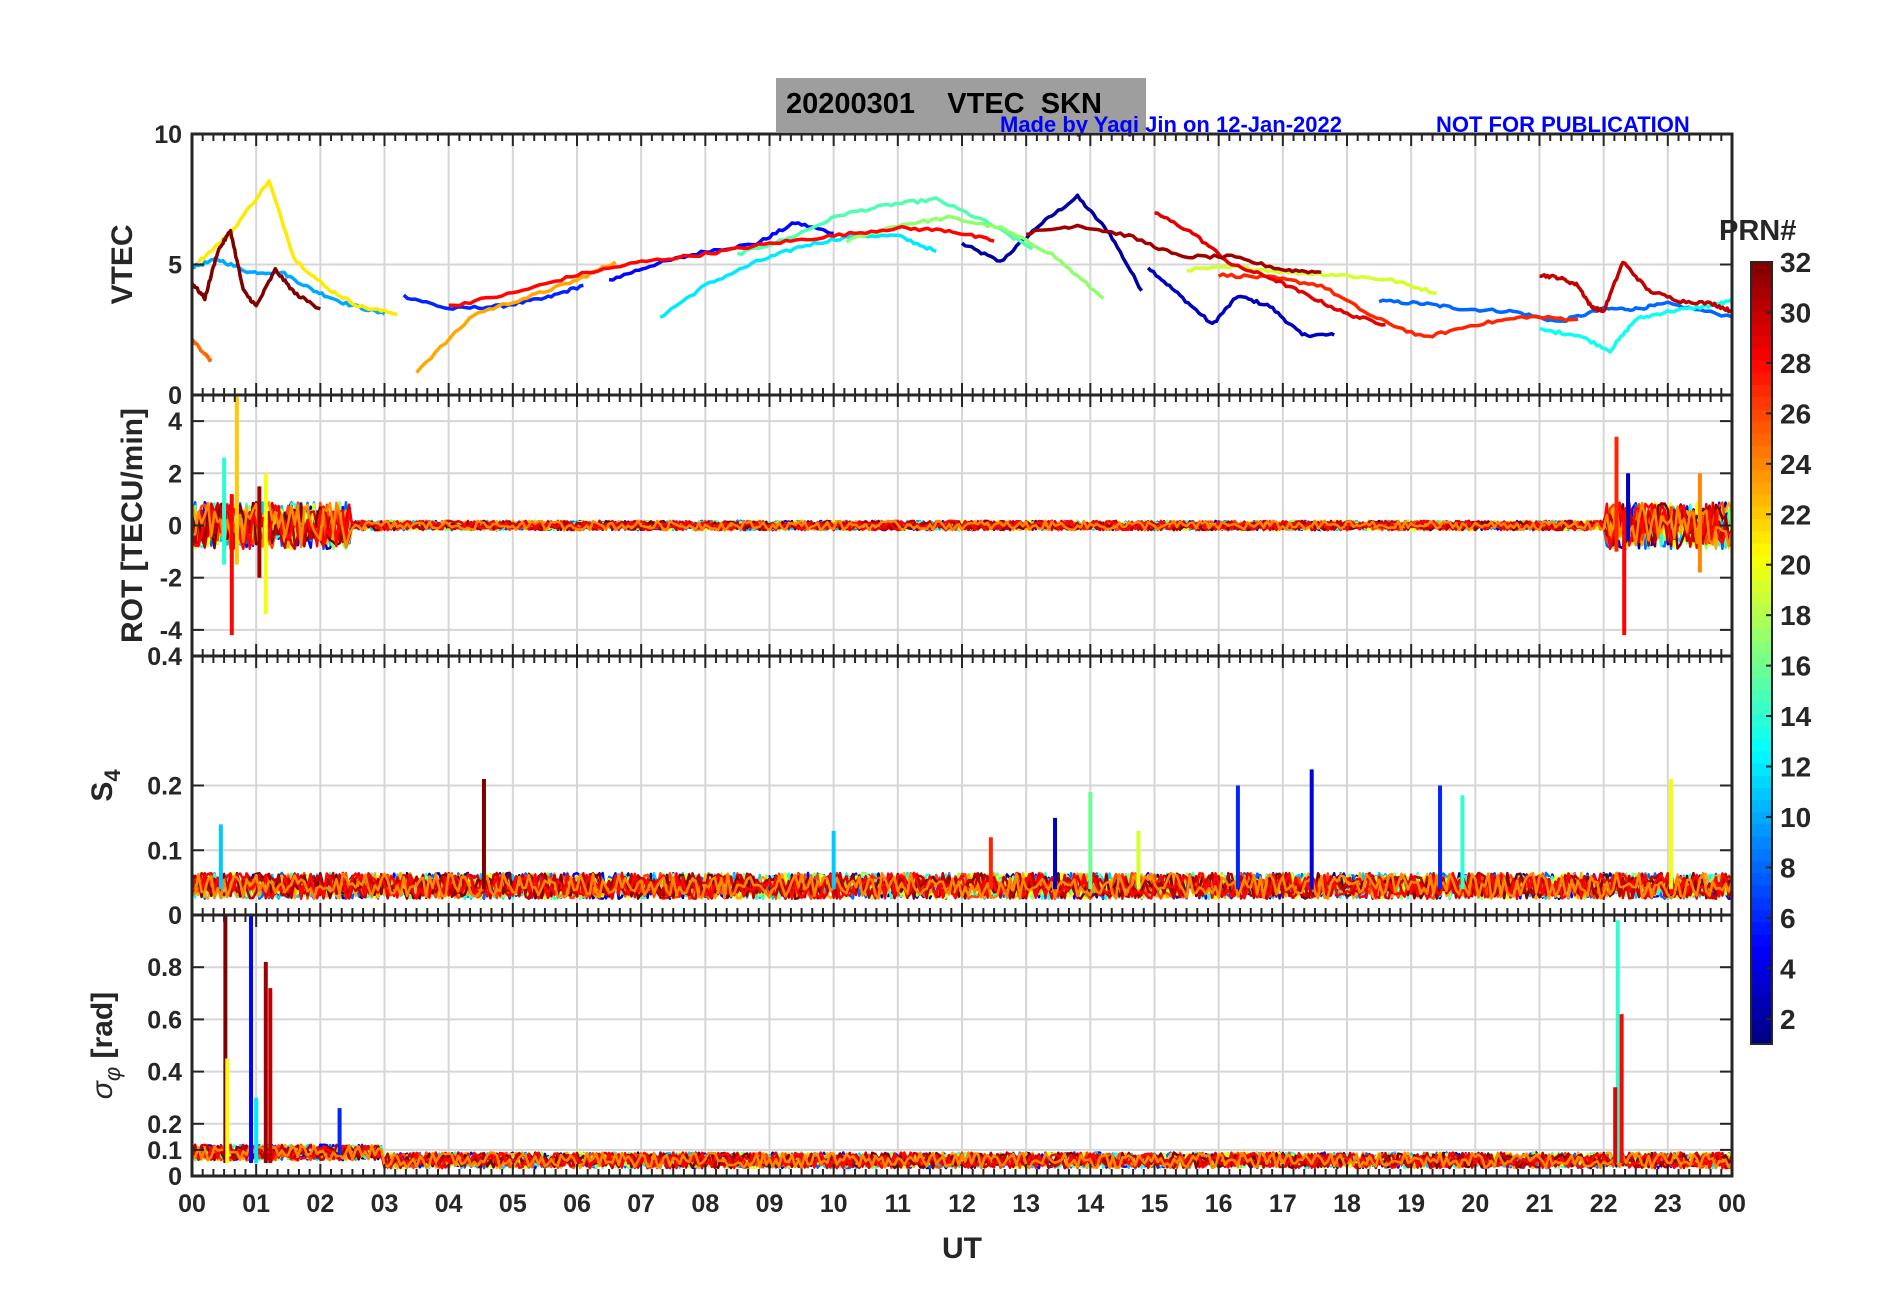  What do you see at coordinates (1347, 1204) in the screenshot?
I see `x-tick-label: 18` at bounding box center [1347, 1204].